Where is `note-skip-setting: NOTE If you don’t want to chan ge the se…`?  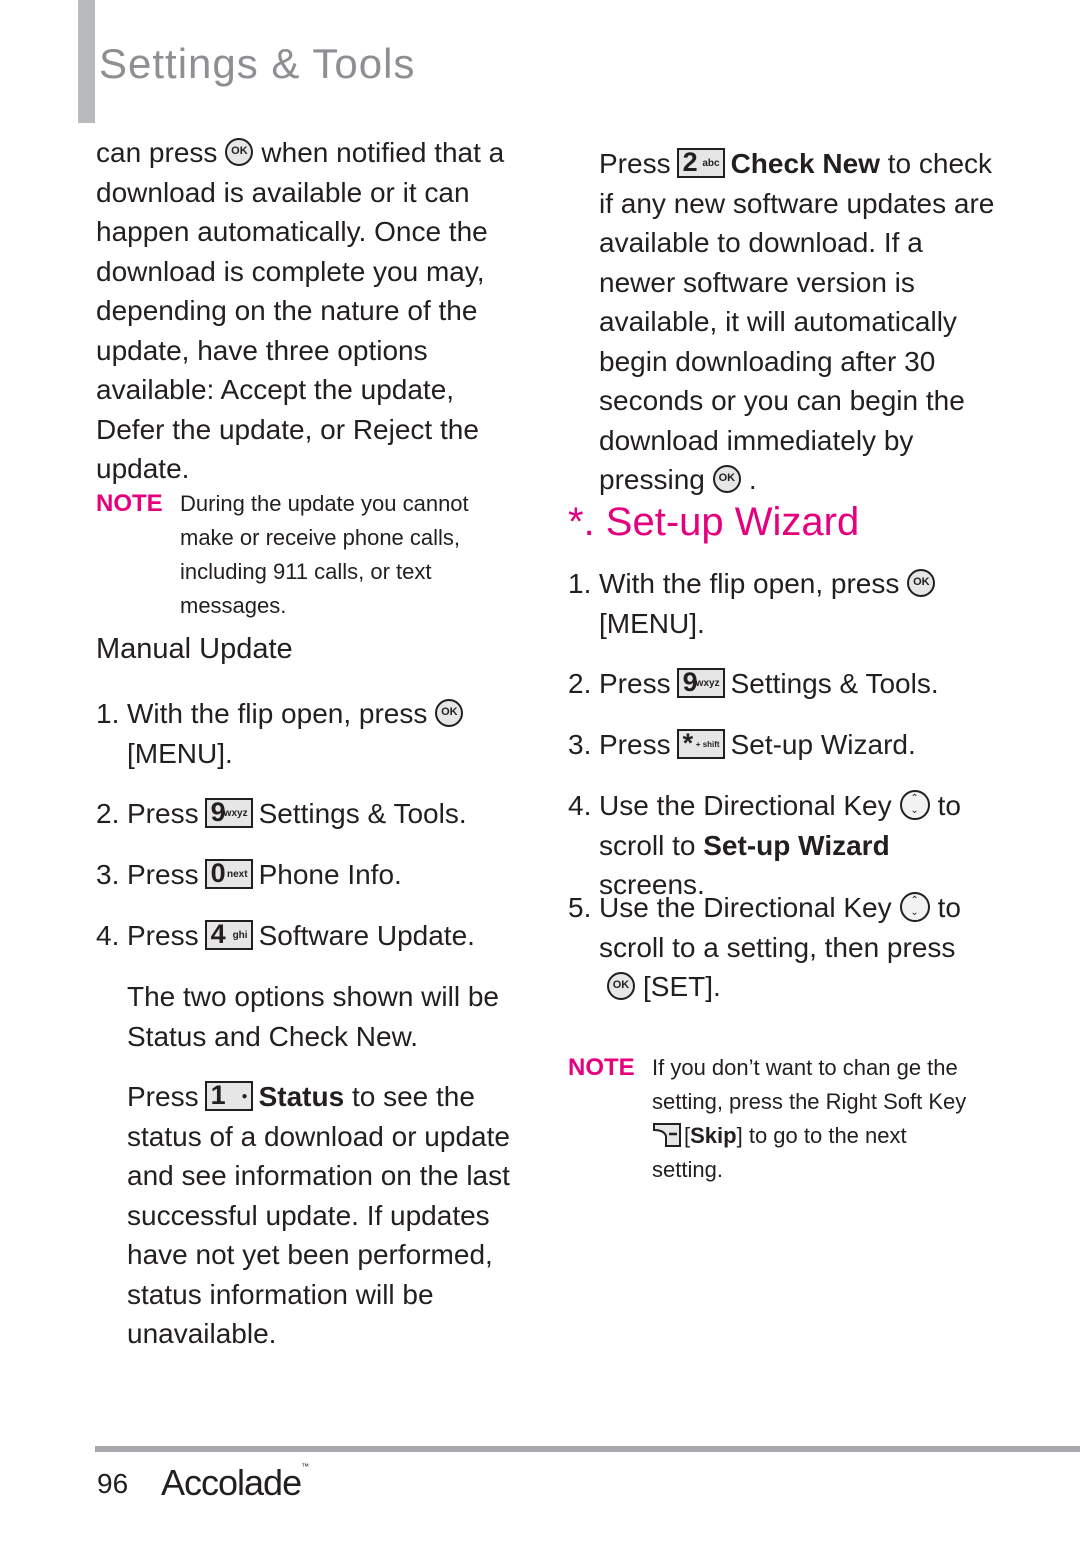
note-skip-setting: NOTE If you don’t want to chan ge the se… is located at coordinates (773, 1119).